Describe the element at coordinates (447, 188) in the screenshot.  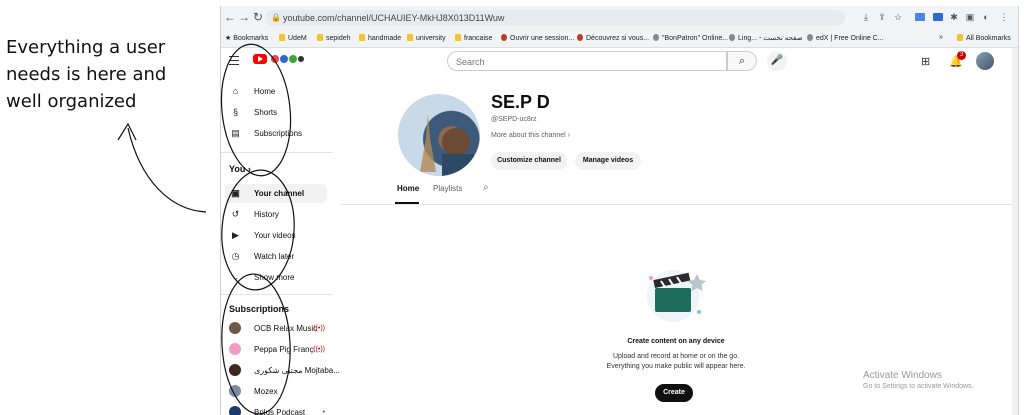
I see `tab-playlists: Playlists` at that location.